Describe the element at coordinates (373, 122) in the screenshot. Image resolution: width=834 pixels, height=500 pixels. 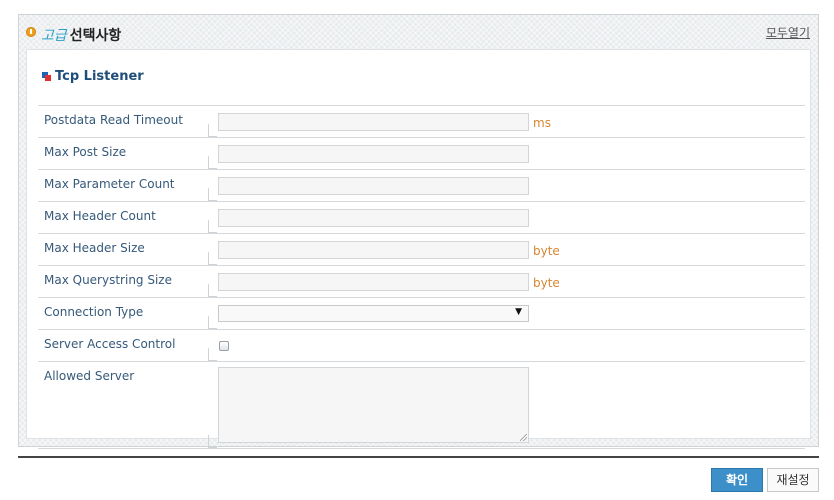
I see `postdata-read-timeout-input` at that location.